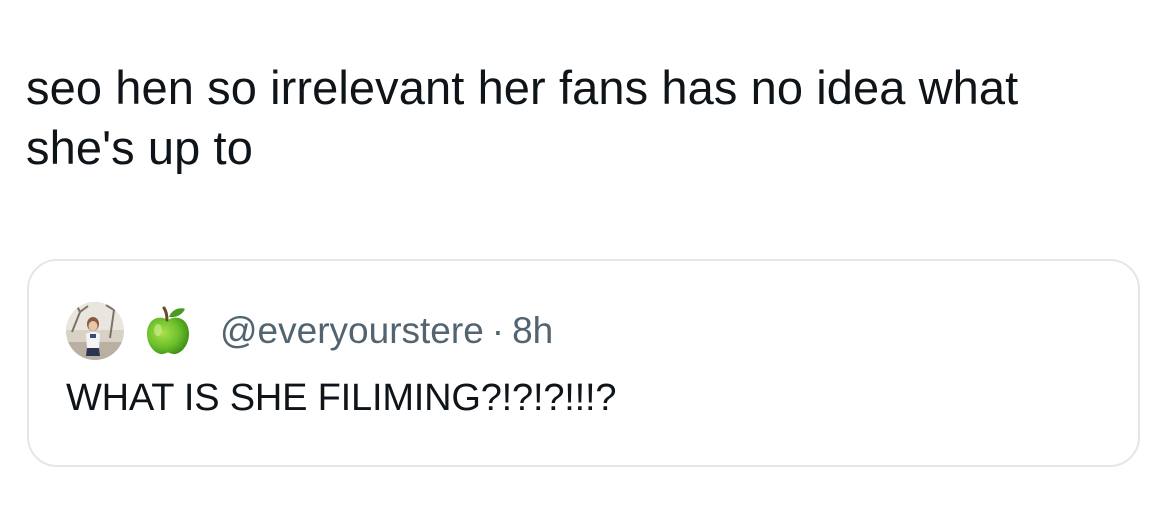 The width and height of the screenshot is (1170, 530). What do you see at coordinates (352, 331) in the screenshot?
I see `quoted-tweet-handle: @everyourstere` at bounding box center [352, 331].